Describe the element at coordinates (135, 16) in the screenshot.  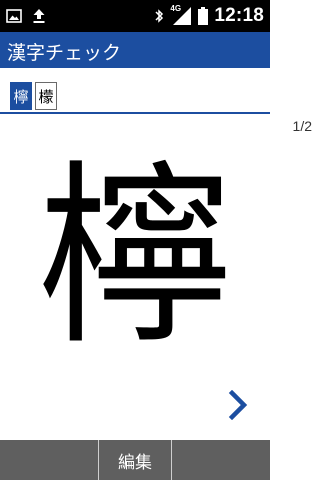
I see `status-bar: 4G 12:18` at that location.